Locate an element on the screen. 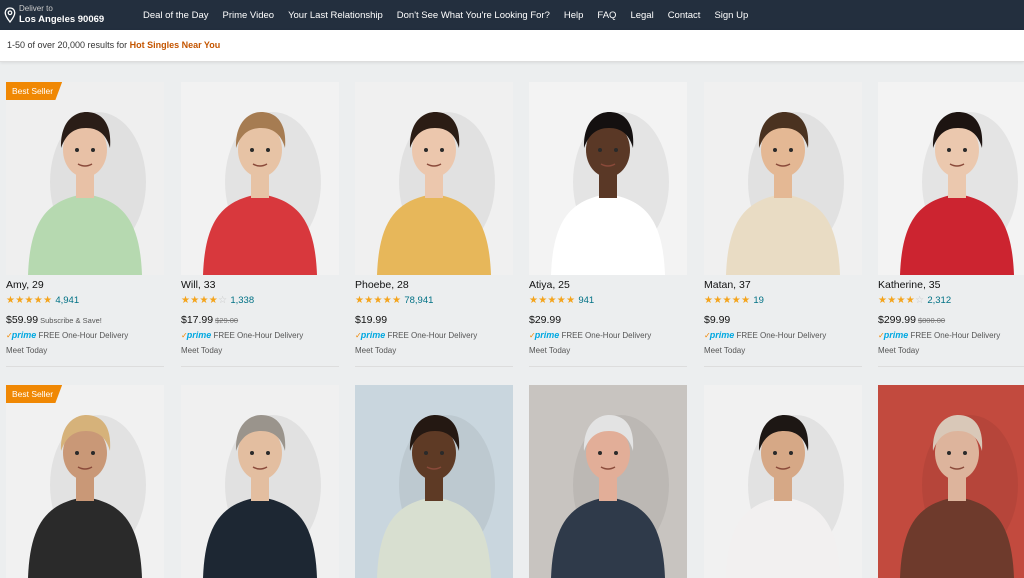  results-count: 1-50 of over 20,000 results for is located at coordinates (68, 45).